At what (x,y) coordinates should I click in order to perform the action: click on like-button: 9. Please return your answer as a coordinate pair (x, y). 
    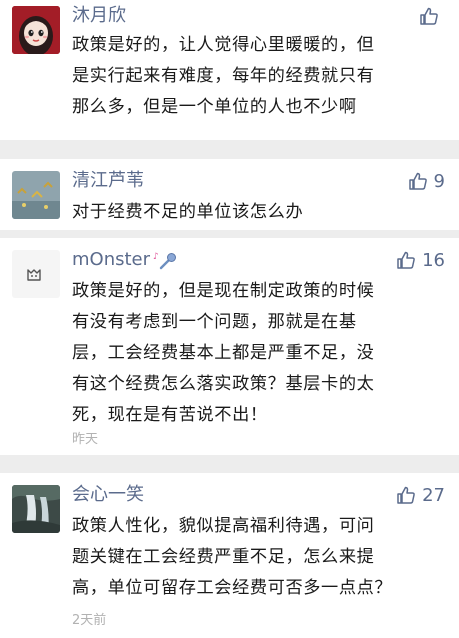
    Looking at the image, I should click on (426, 181).